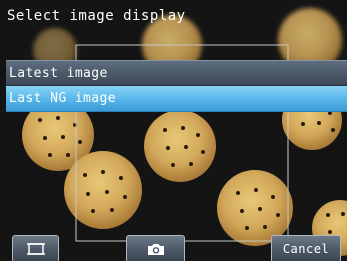 The height and width of the screenshot is (261, 347). I want to click on menu-item-last-ng-image: Last NG image, so click(176, 99).